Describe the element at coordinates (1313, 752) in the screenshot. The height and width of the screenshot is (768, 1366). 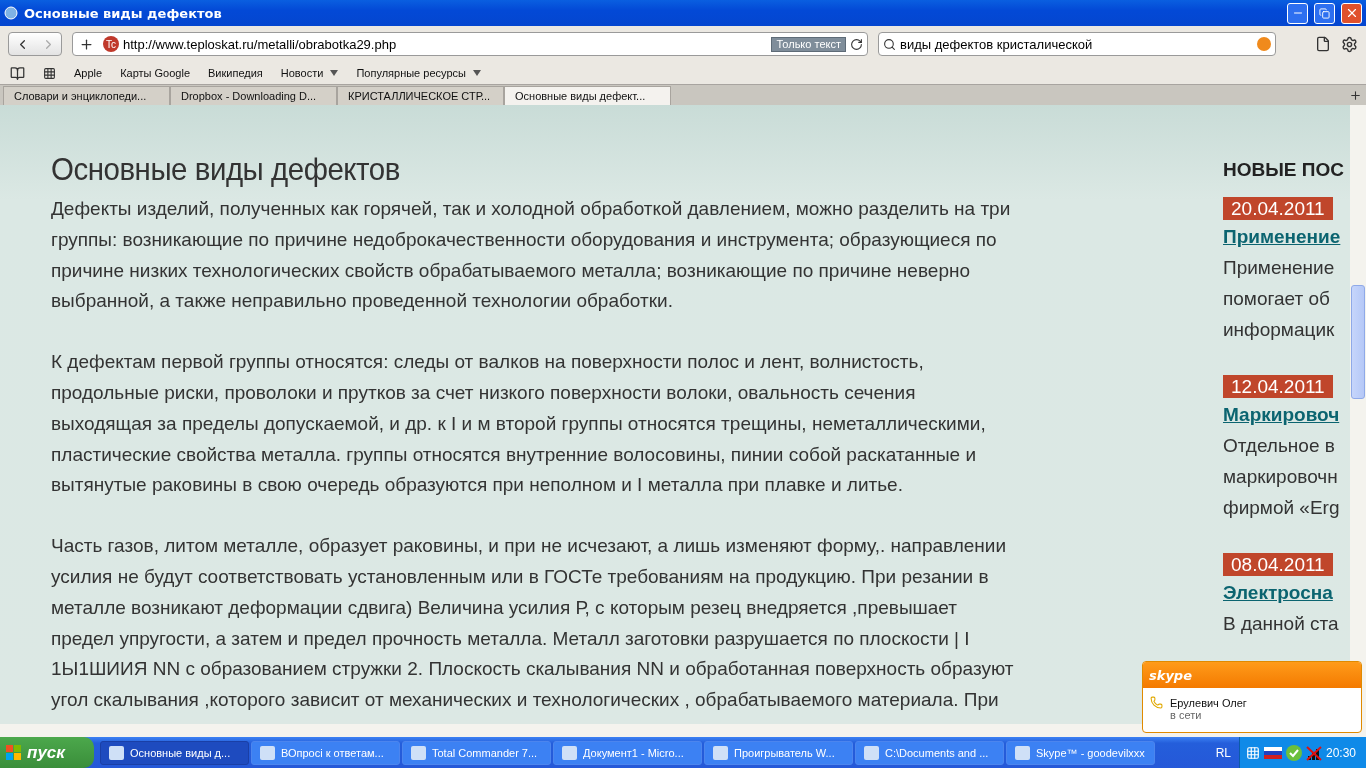
I see `signal-icon` at that location.